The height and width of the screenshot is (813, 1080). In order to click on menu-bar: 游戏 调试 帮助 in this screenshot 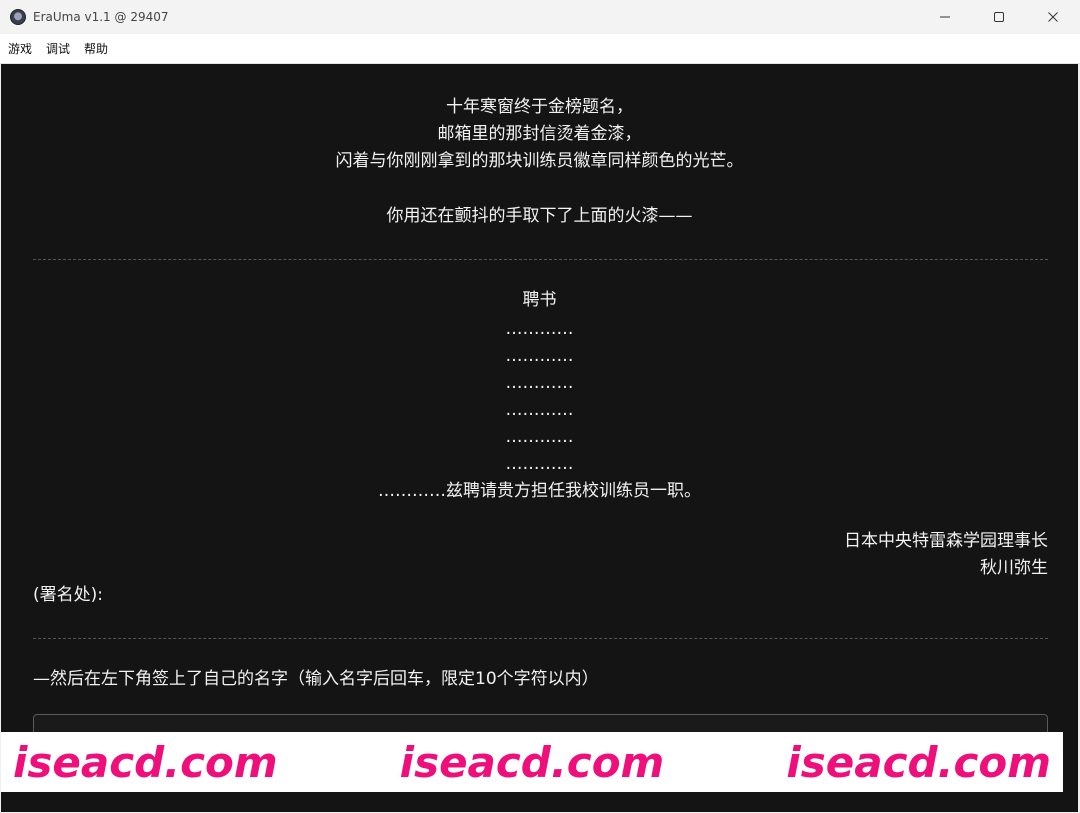, I will do `click(540, 49)`.